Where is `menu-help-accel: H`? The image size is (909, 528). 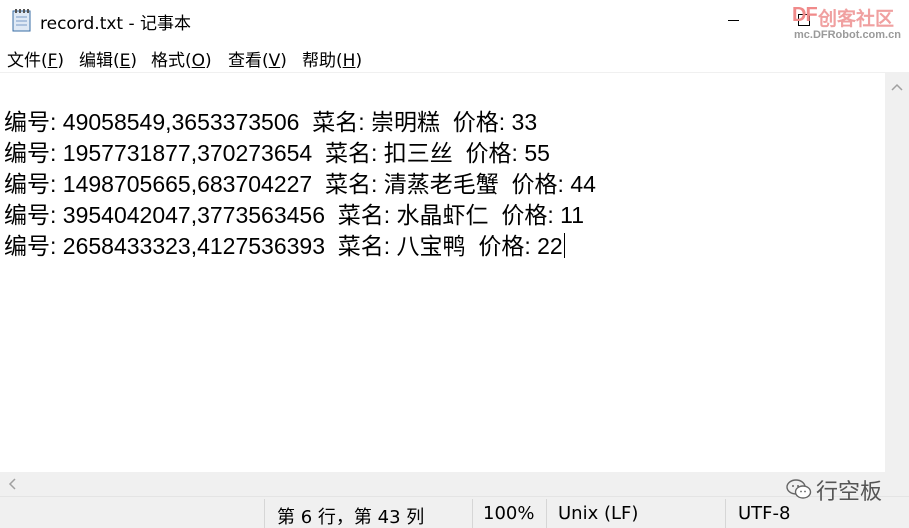 menu-help-accel: H is located at coordinates (349, 61).